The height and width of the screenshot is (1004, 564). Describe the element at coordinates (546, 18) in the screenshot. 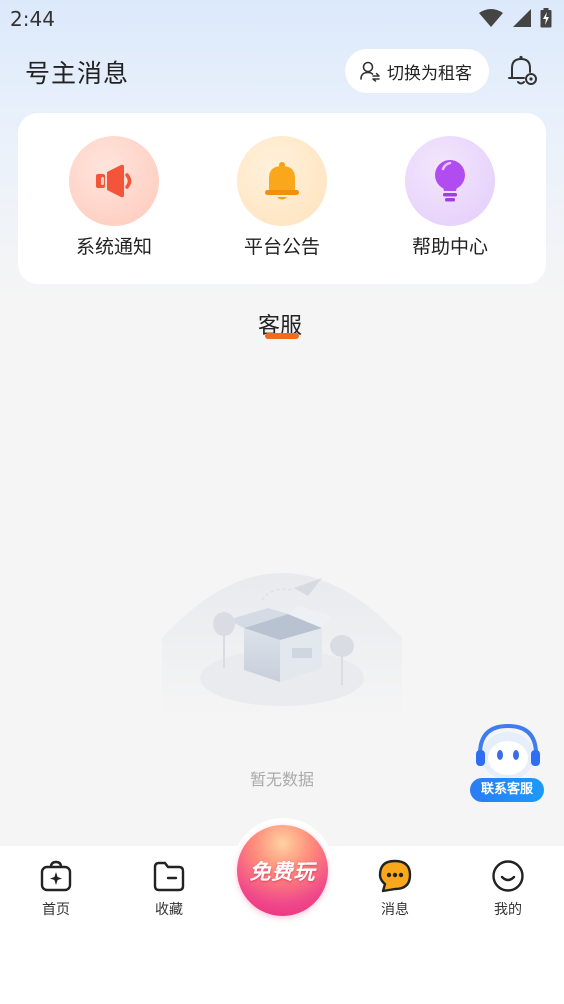

I see `battery-charging-icon` at that location.